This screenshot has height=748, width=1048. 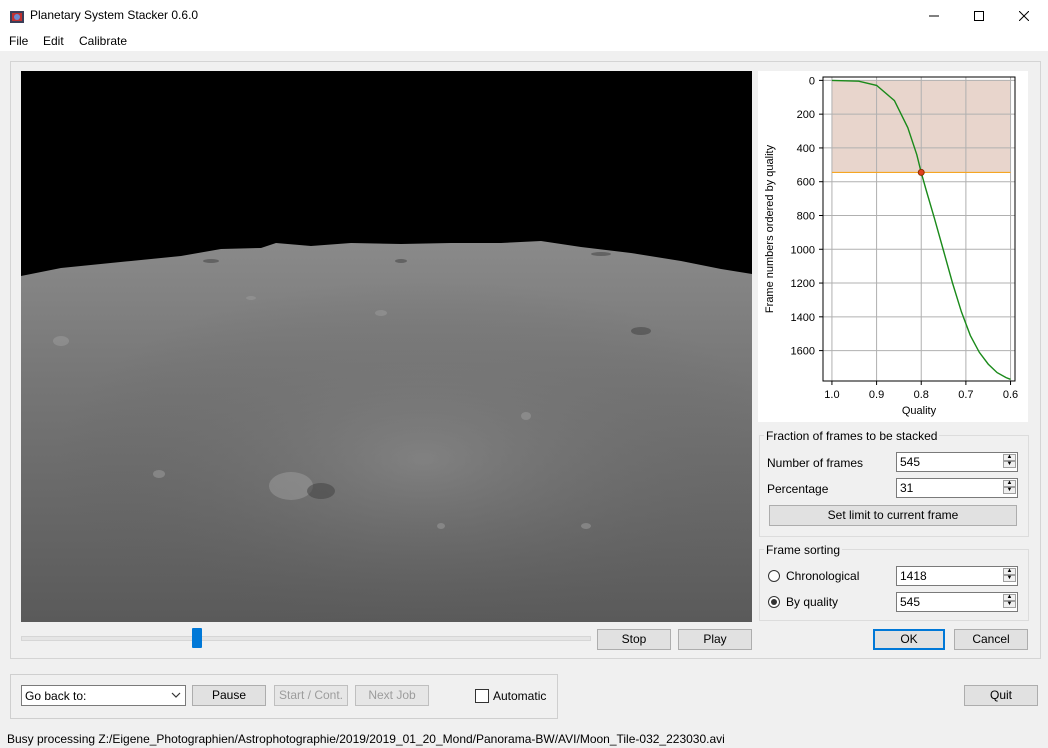 I want to click on quit-button: Quit, so click(x=1001, y=695).